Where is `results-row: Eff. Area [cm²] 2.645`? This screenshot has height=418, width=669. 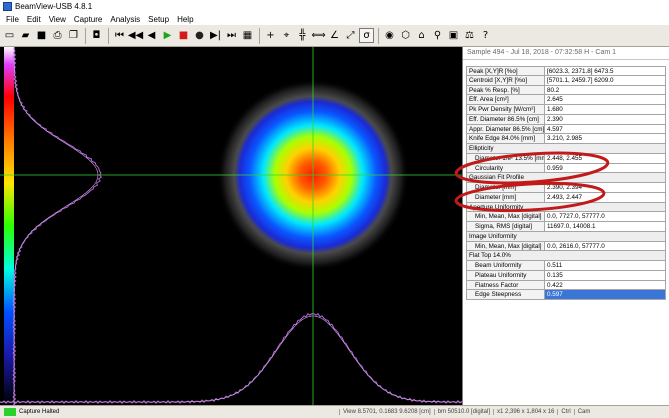
results-row: Eff. Area [cm²] 2.645 is located at coordinates (566, 100).